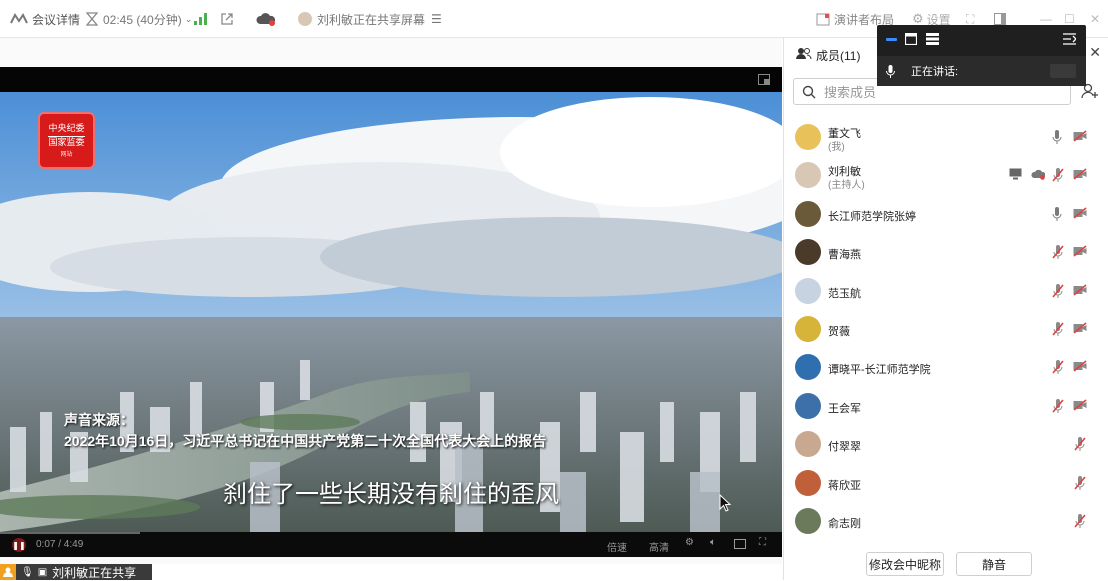 The width and height of the screenshot is (1108, 581). I want to click on members-icon, so click(804, 54).